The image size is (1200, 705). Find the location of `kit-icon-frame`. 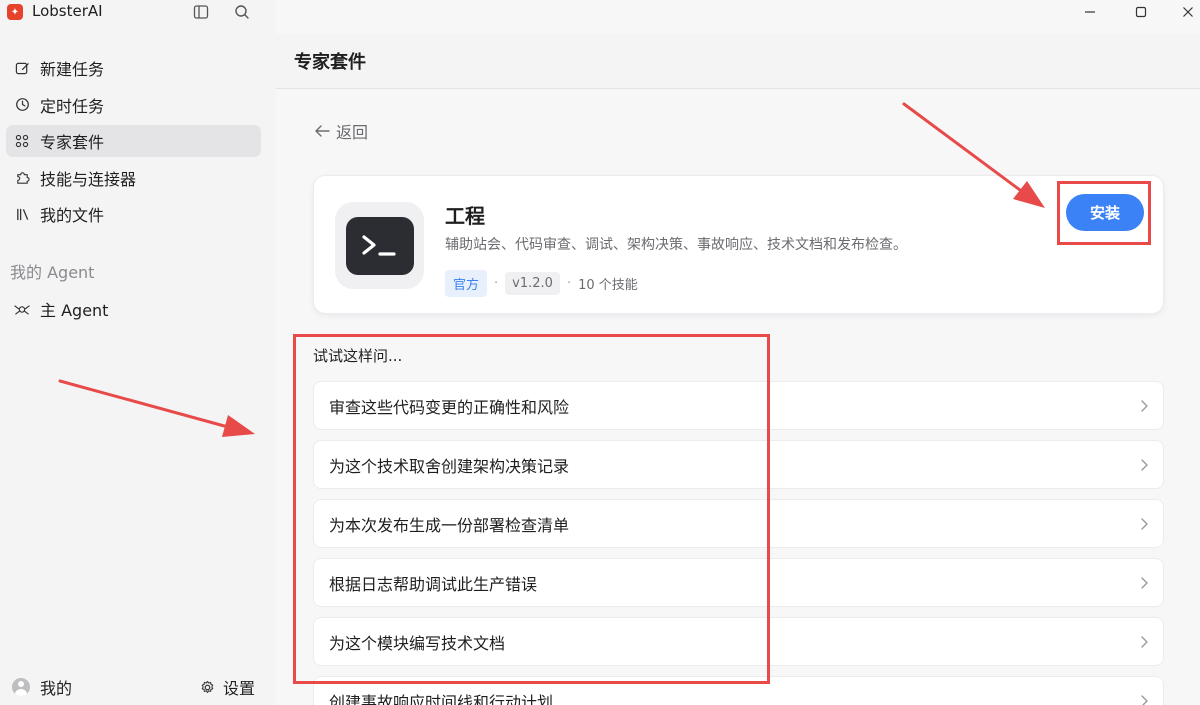

kit-icon-frame is located at coordinates (379, 245).